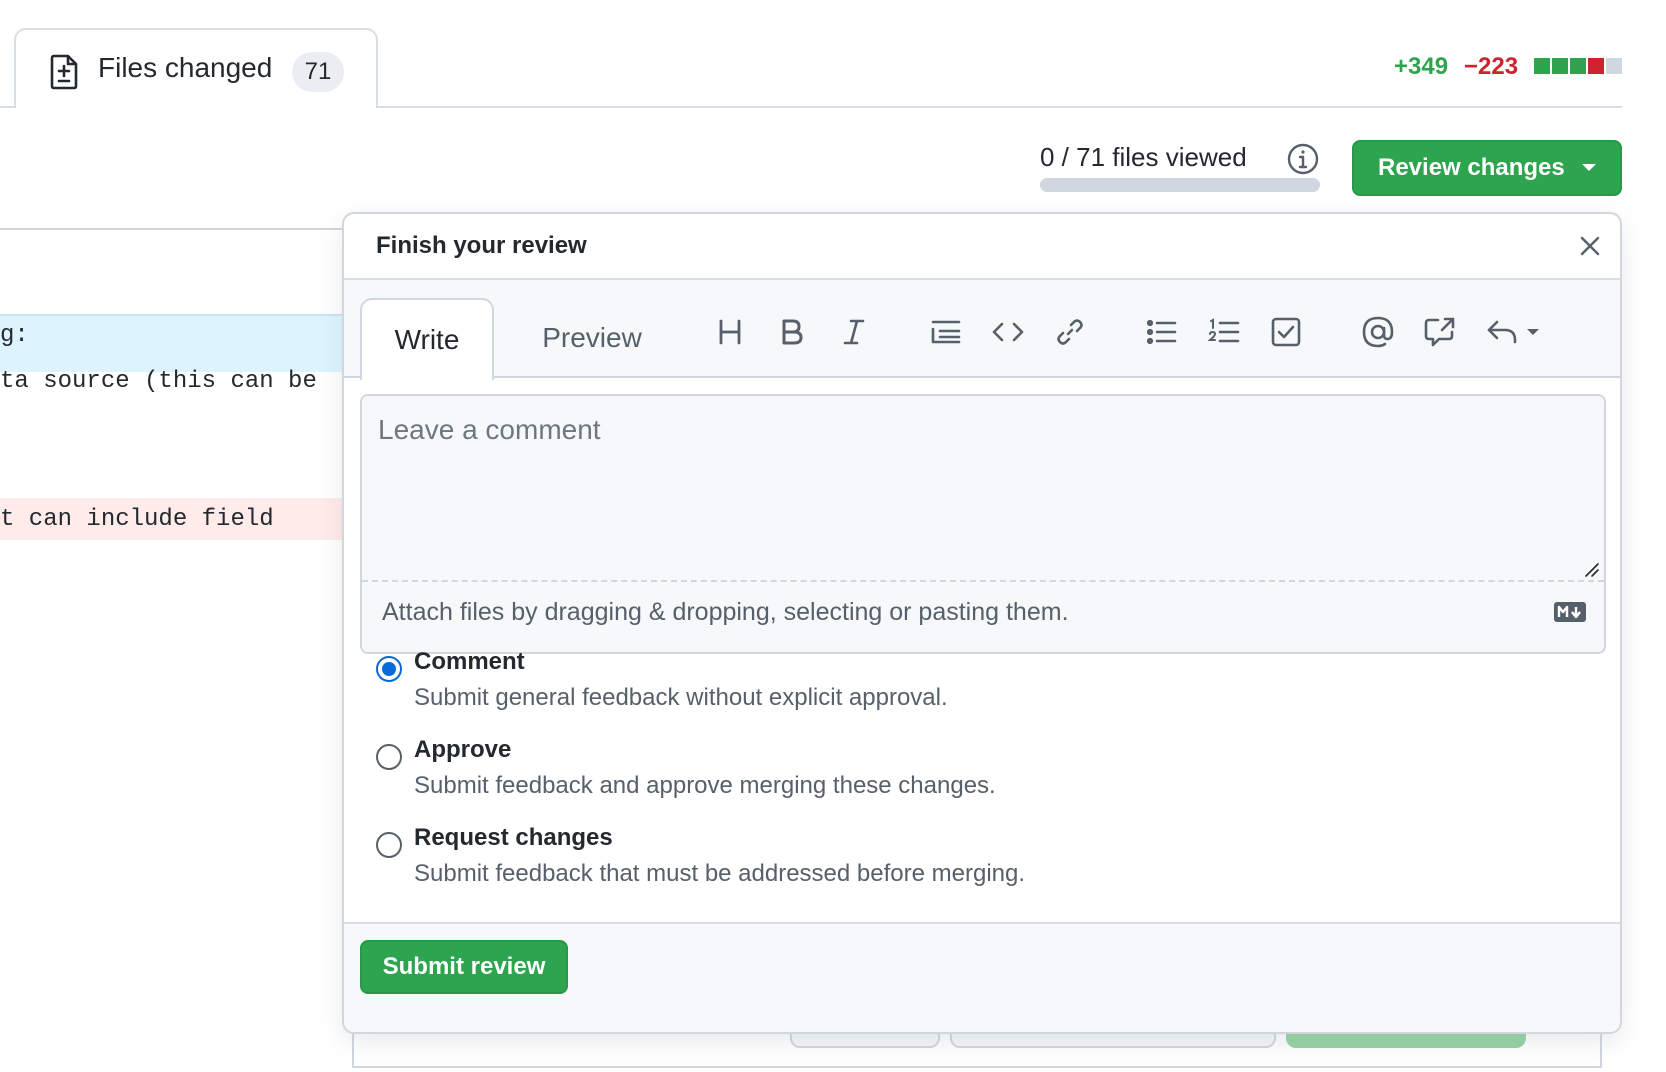 Image resolution: width=1666 pixels, height=1072 pixels. Describe the element at coordinates (14, 335) in the screenshot. I see `code-line: g:` at that location.